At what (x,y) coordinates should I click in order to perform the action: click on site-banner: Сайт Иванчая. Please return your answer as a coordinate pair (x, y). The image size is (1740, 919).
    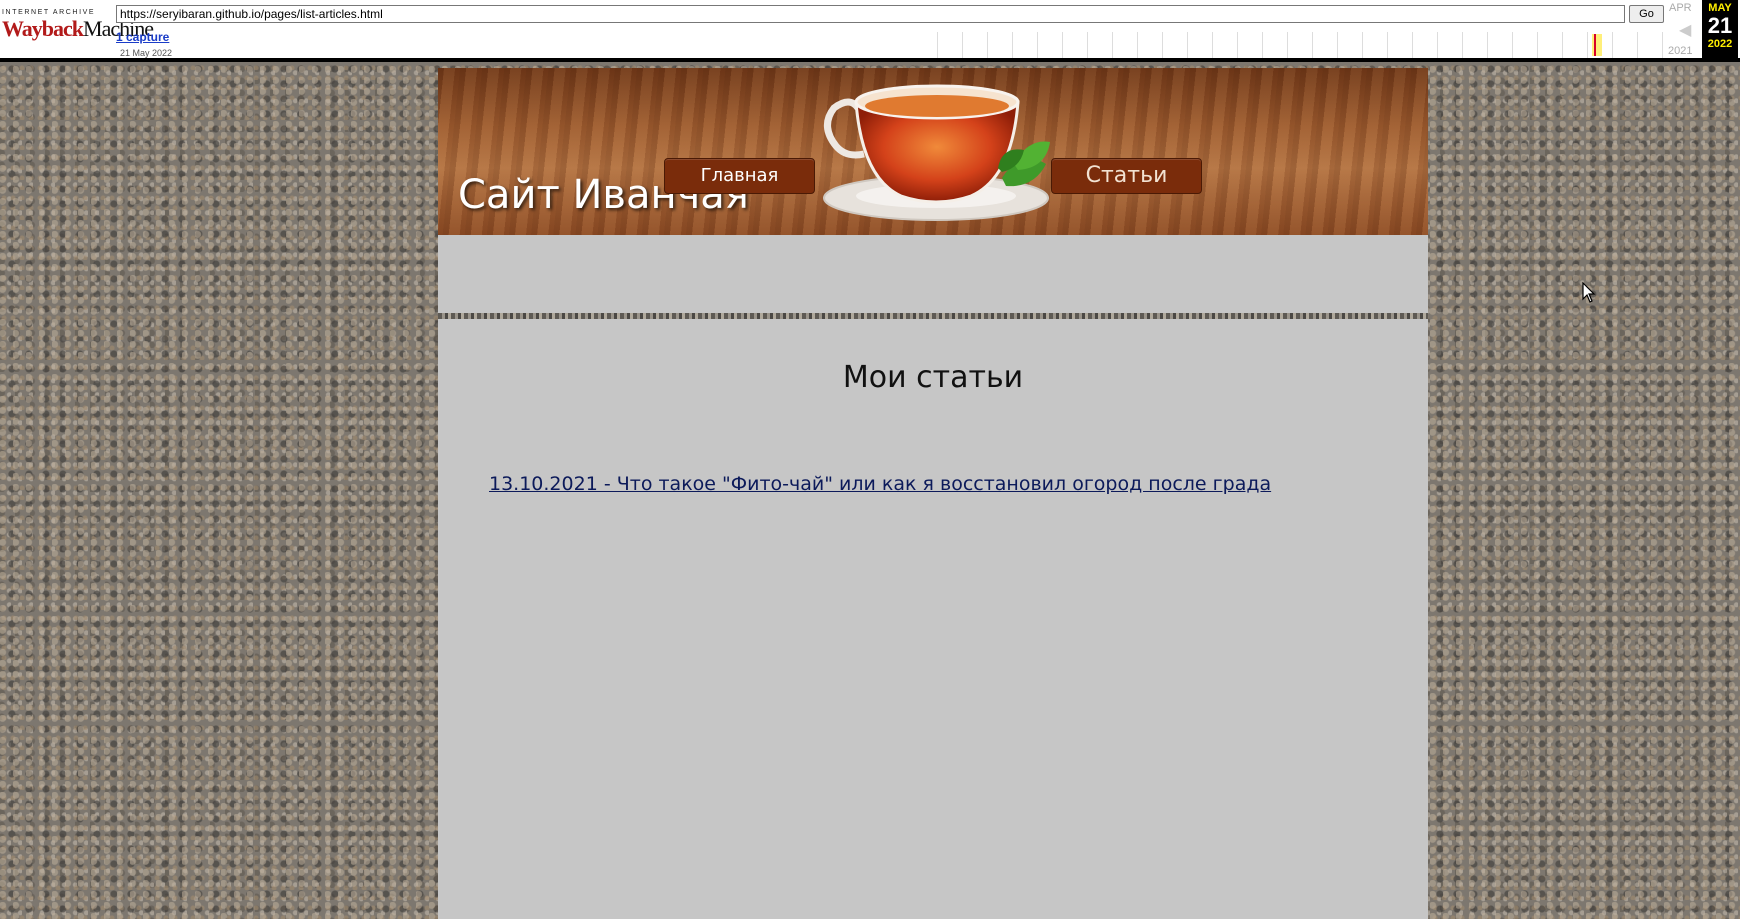
    Looking at the image, I should click on (933, 151).